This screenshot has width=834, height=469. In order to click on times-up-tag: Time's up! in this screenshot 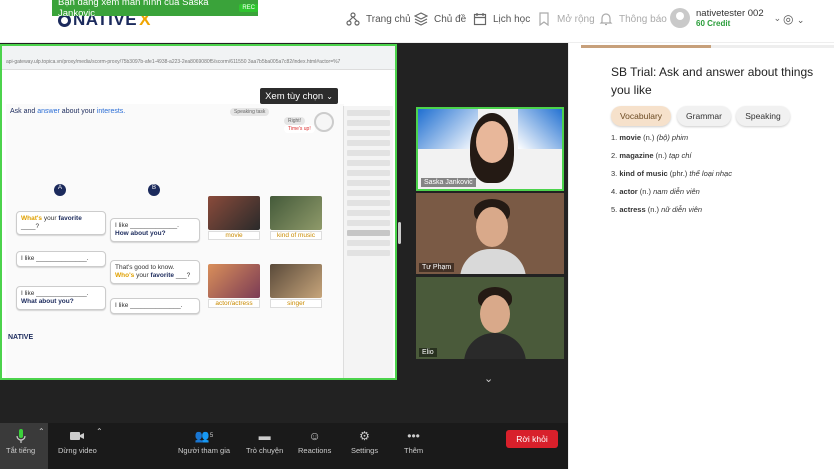, I will do `click(299, 129)`.